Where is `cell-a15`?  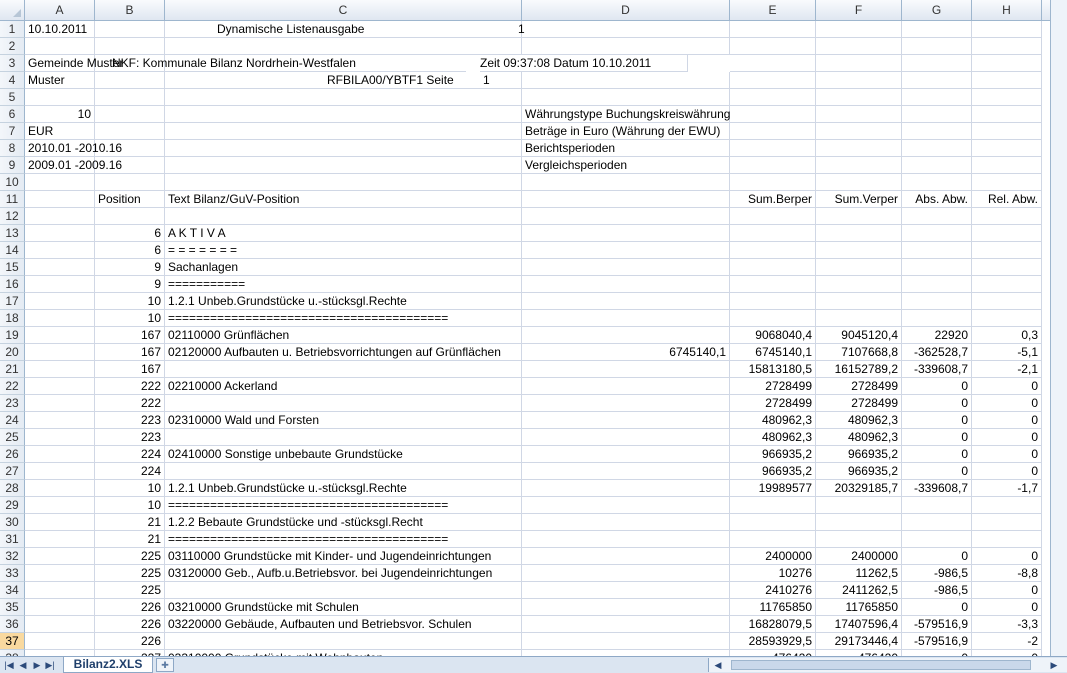 cell-a15 is located at coordinates (60, 267).